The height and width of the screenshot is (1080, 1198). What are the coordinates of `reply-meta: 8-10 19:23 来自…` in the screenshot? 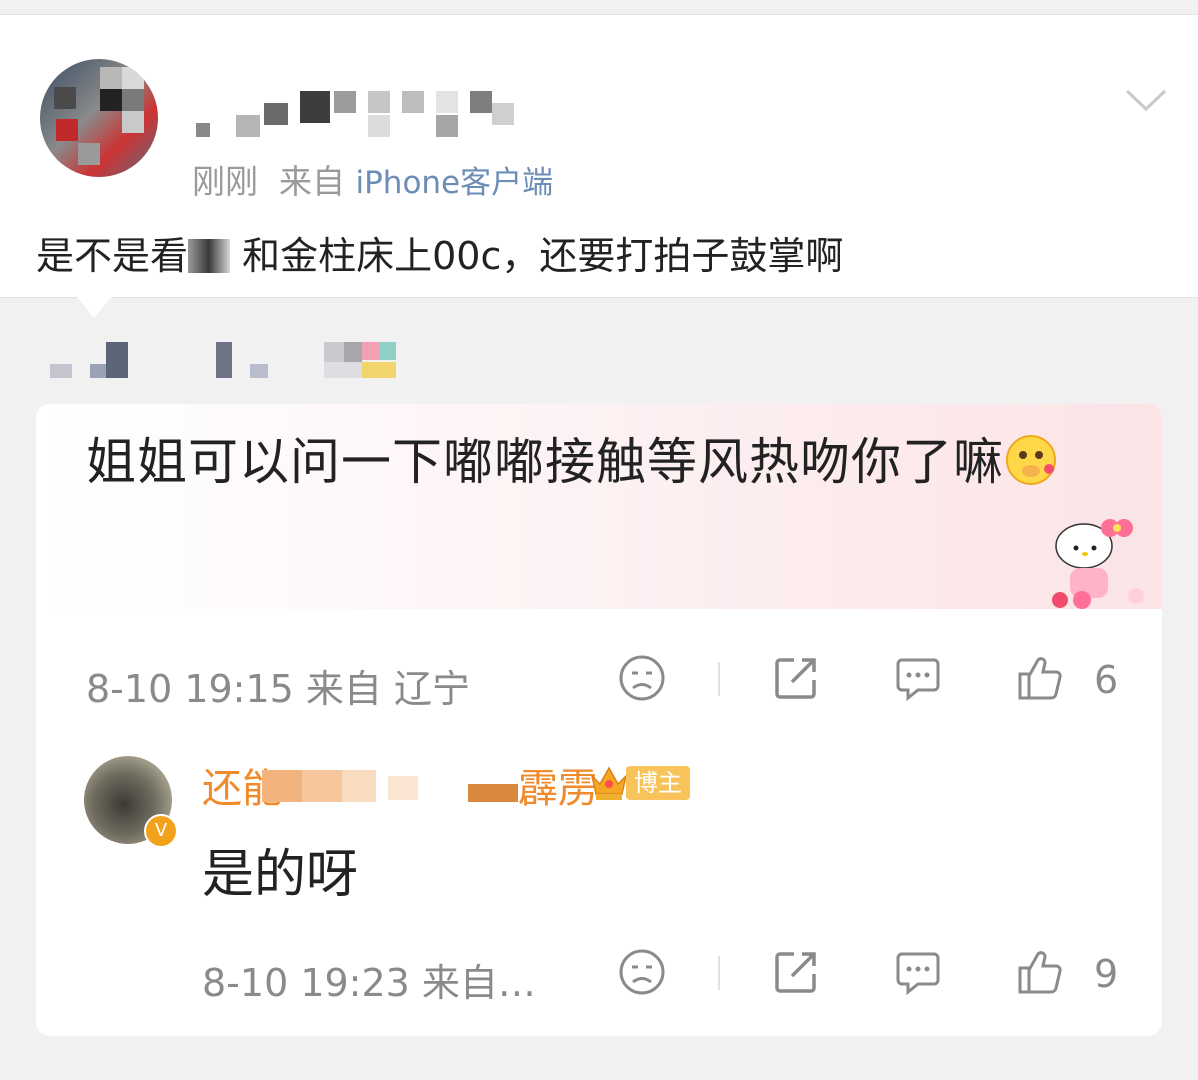 It's located at (369, 983).